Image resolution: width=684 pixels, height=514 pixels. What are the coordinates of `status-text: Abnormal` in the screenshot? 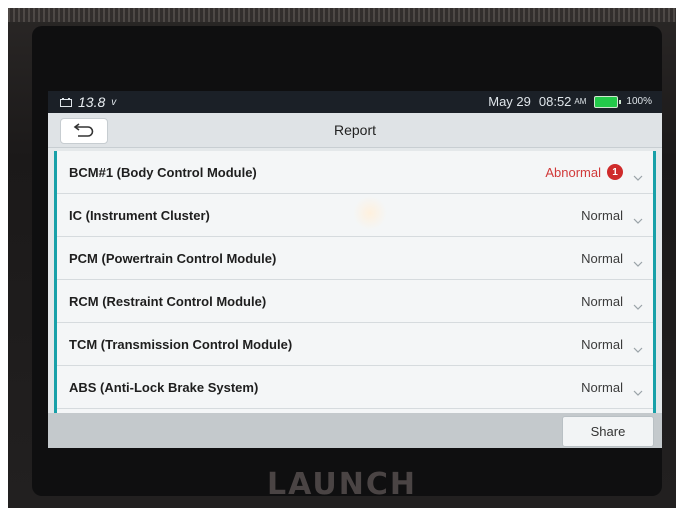 It's located at (573, 172).